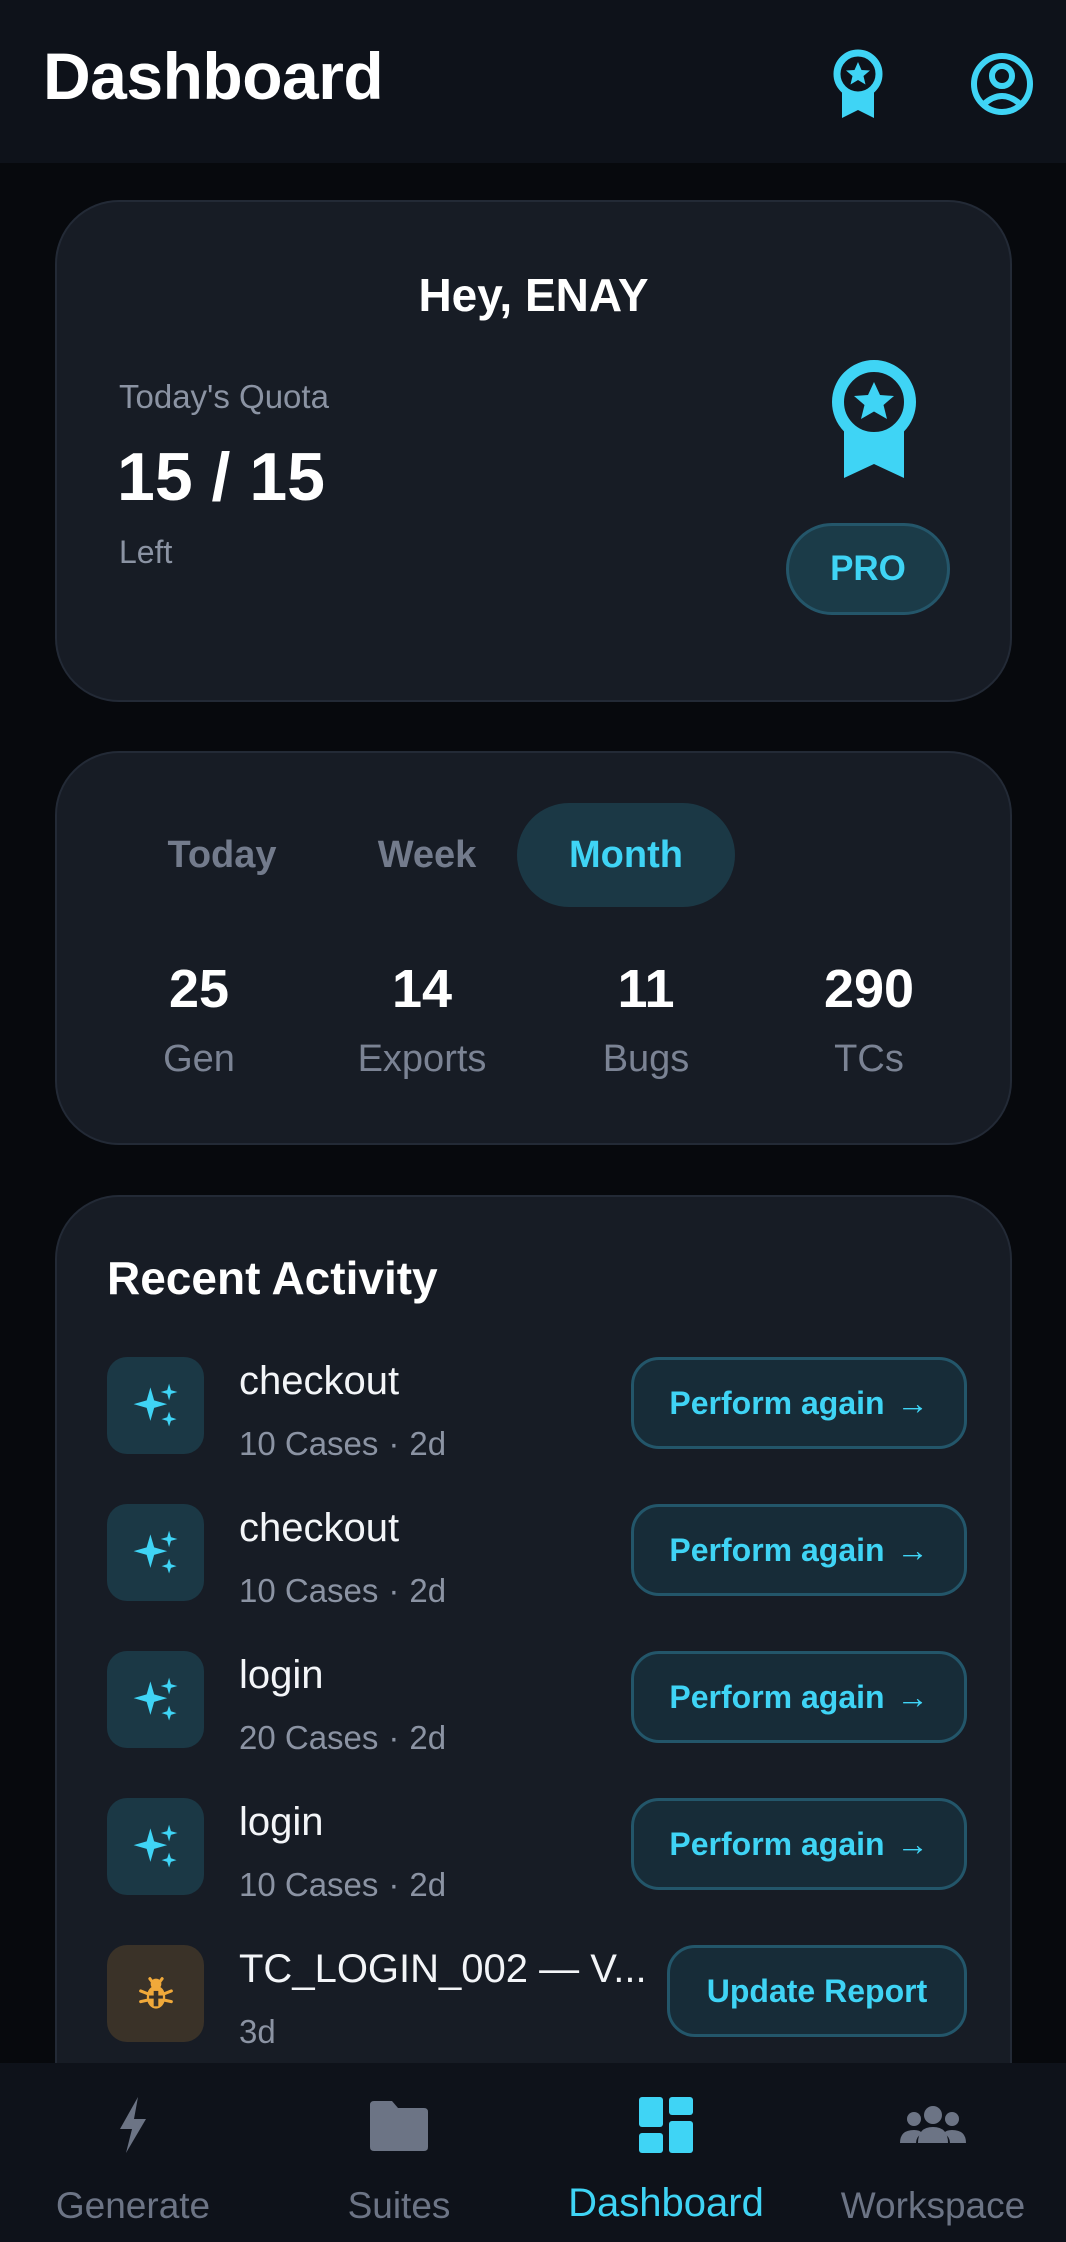 The width and height of the screenshot is (1066, 2242). I want to click on stat-label: TCs, so click(869, 1059).